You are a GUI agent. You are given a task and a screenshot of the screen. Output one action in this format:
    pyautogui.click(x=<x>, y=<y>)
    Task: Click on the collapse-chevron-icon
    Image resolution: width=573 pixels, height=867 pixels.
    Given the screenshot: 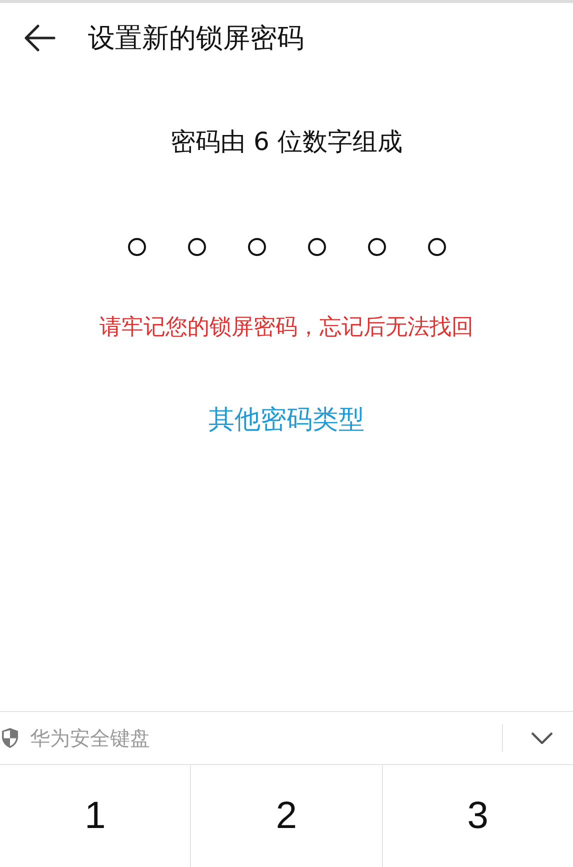 What is the action you would take?
    pyautogui.click(x=542, y=738)
    